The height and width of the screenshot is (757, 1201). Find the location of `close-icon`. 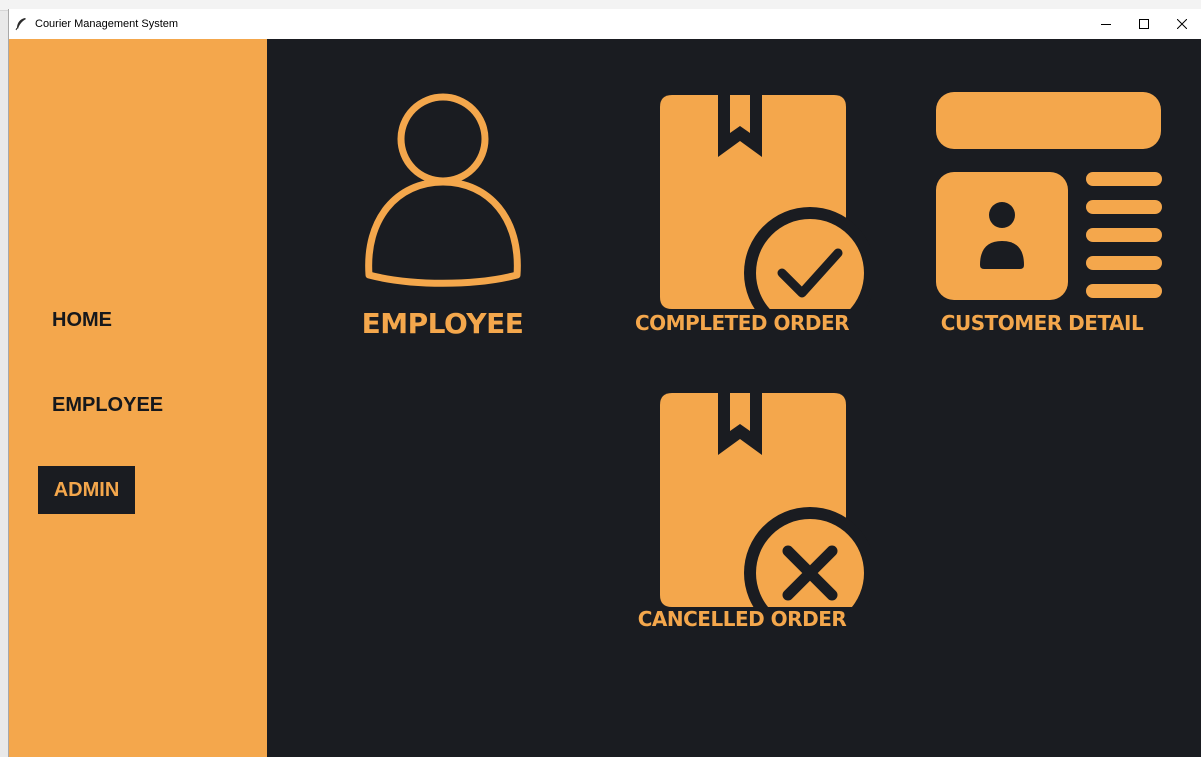

close-icon is located at coordinates (1182, 24).